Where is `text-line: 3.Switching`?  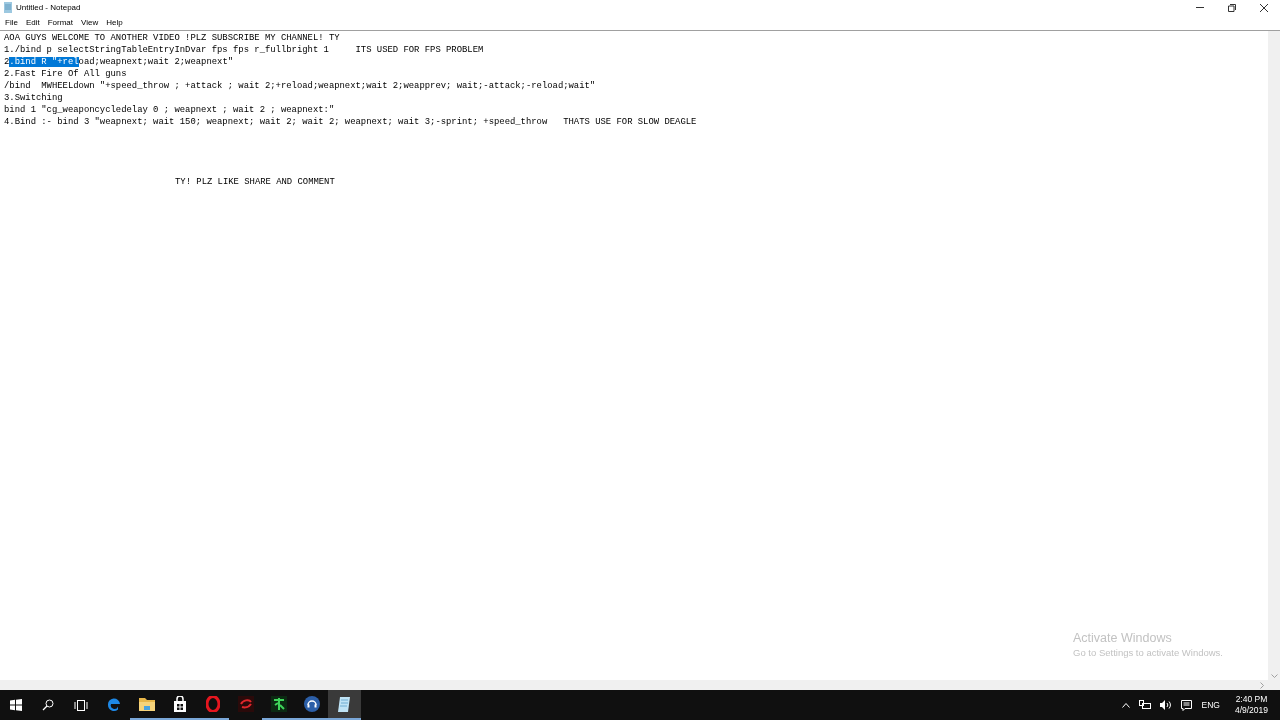
text-line: 3.Switching is located at coordinates (33, 98).